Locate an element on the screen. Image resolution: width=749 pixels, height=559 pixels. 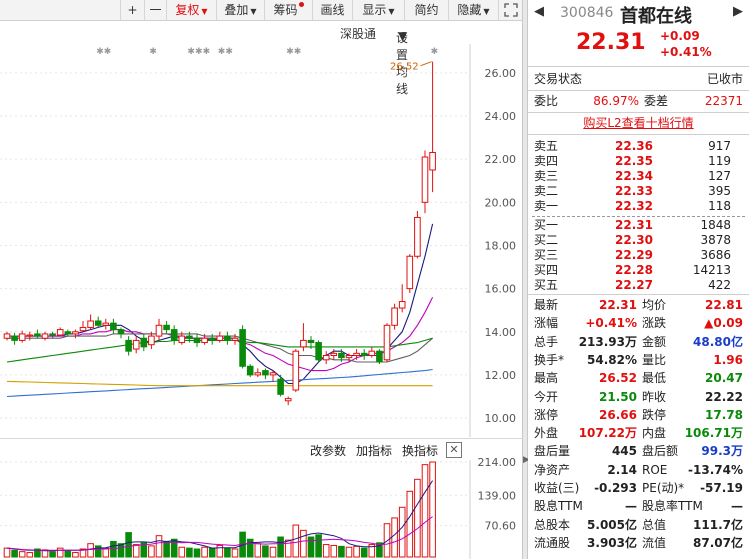
stat-value: 5.005亿 is located at coordinates (612, 524).